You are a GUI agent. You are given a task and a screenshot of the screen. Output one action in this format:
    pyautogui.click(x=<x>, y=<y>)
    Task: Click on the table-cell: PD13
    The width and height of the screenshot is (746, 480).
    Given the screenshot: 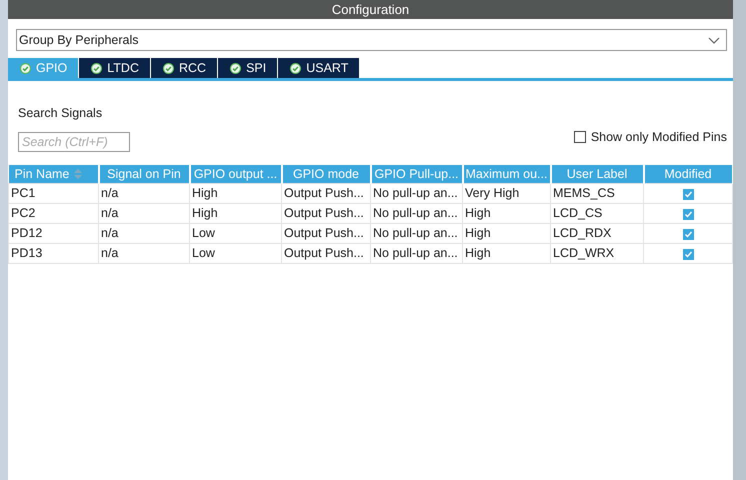 What is the action you would take?
    pyautogui.click(x=53, y=254)
    